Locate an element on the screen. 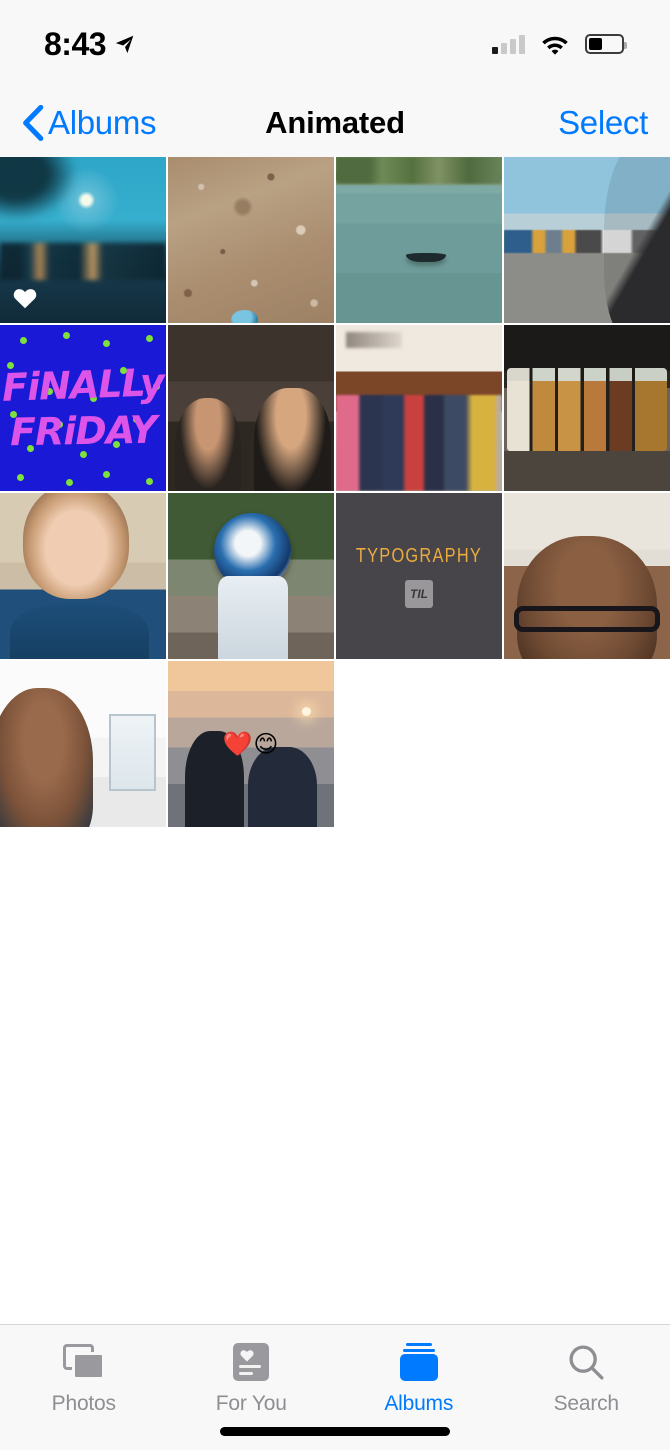  back-to-albums-button: Albums is located at coordinates (89, 122).